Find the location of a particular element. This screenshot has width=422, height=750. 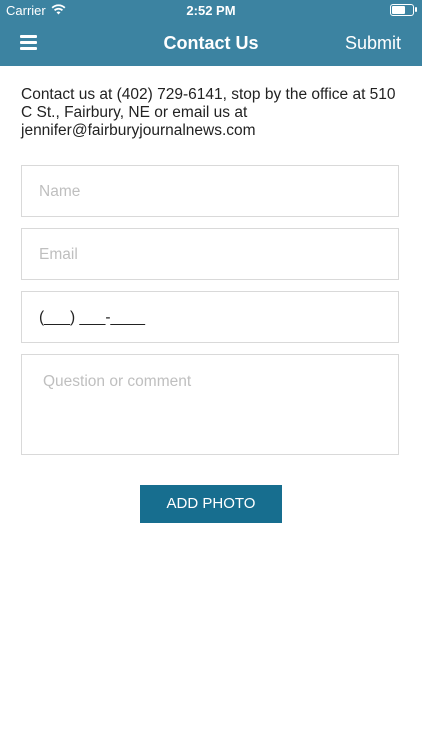

add-photo-button: ADD PHOTO is located at coordinates (211, 504).